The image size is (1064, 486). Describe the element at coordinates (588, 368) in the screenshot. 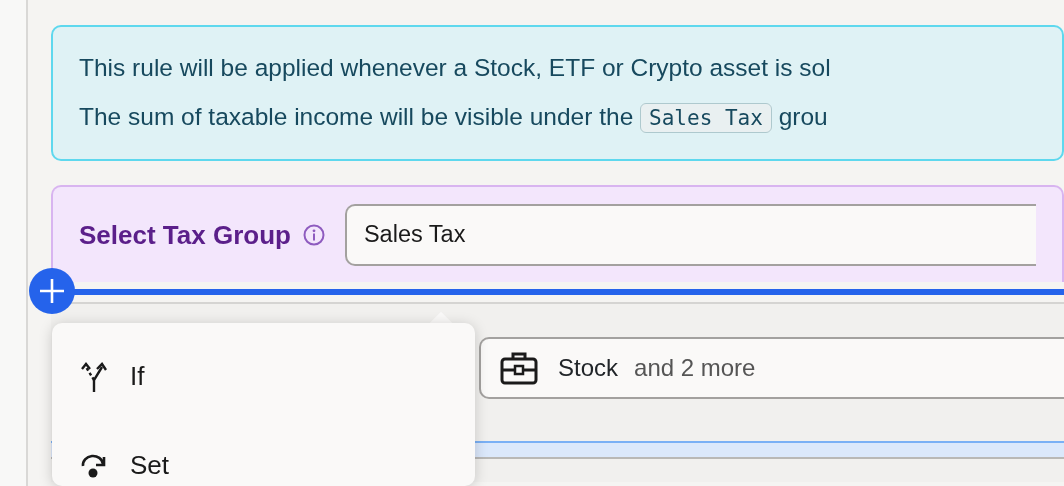

I see `asset-value: Stock` at that location.